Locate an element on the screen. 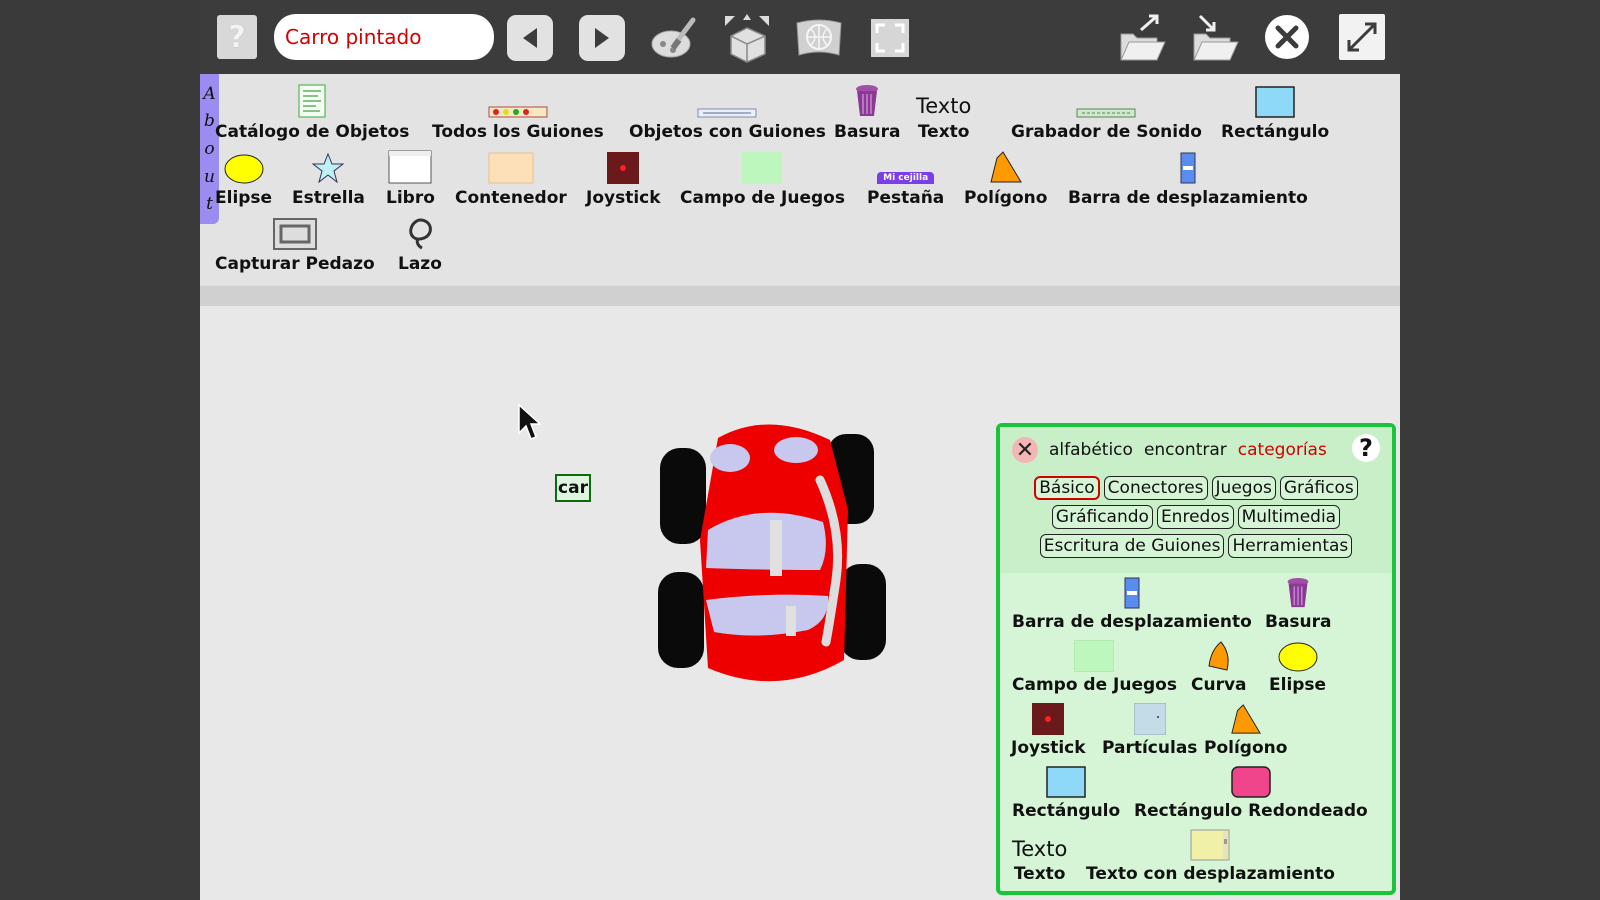 The image size is (1600, 900). catalog-item-trash: Basura is located at coordinates (1298, 602).